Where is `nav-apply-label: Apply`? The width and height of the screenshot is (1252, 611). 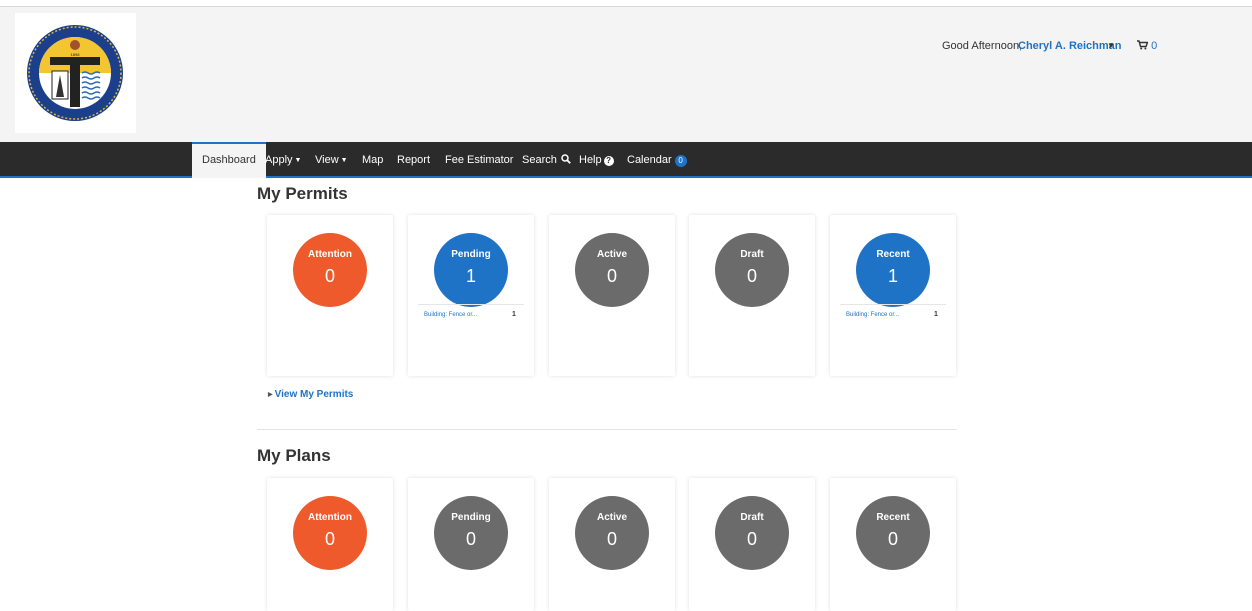 nav-apply-label: Apply is located at coordinates (279, 160).